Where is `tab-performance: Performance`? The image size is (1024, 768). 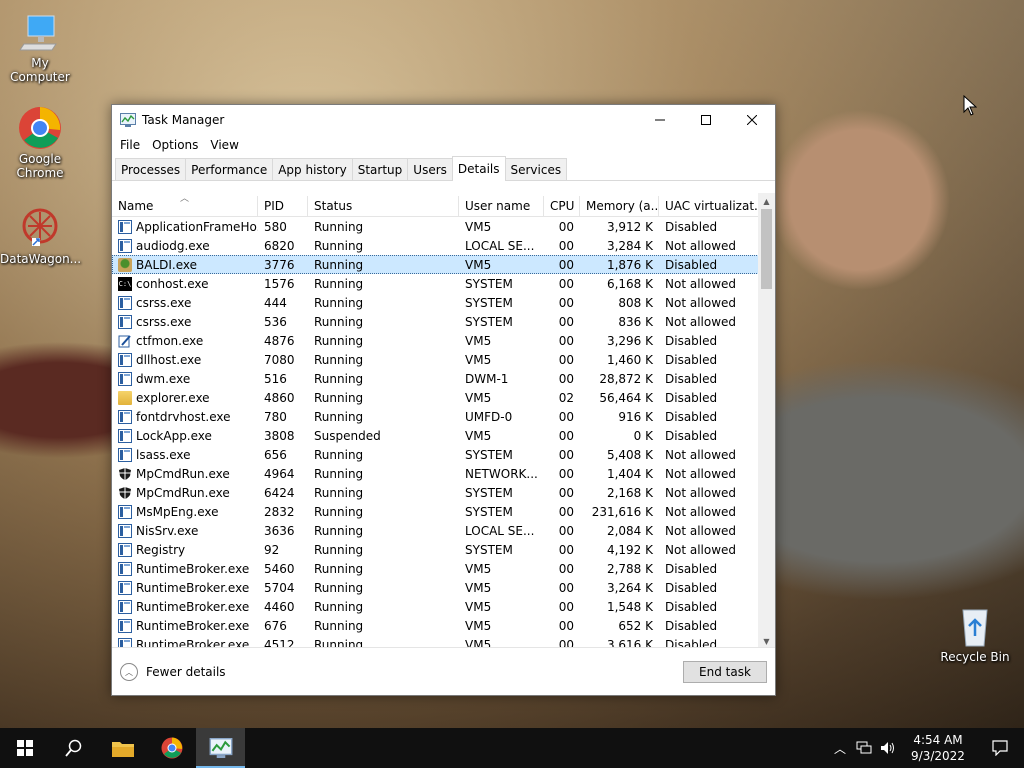
tab-performance: Performance is located at coordinates (229, 169).